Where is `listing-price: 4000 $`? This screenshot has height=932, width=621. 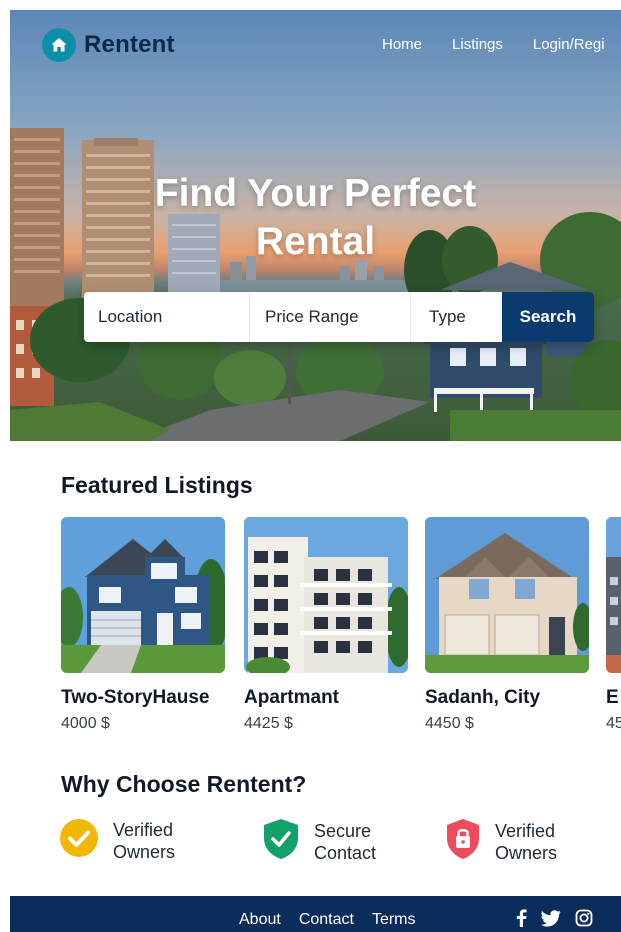
listing-price: 4000 $ is located at coordinates (85, 723).